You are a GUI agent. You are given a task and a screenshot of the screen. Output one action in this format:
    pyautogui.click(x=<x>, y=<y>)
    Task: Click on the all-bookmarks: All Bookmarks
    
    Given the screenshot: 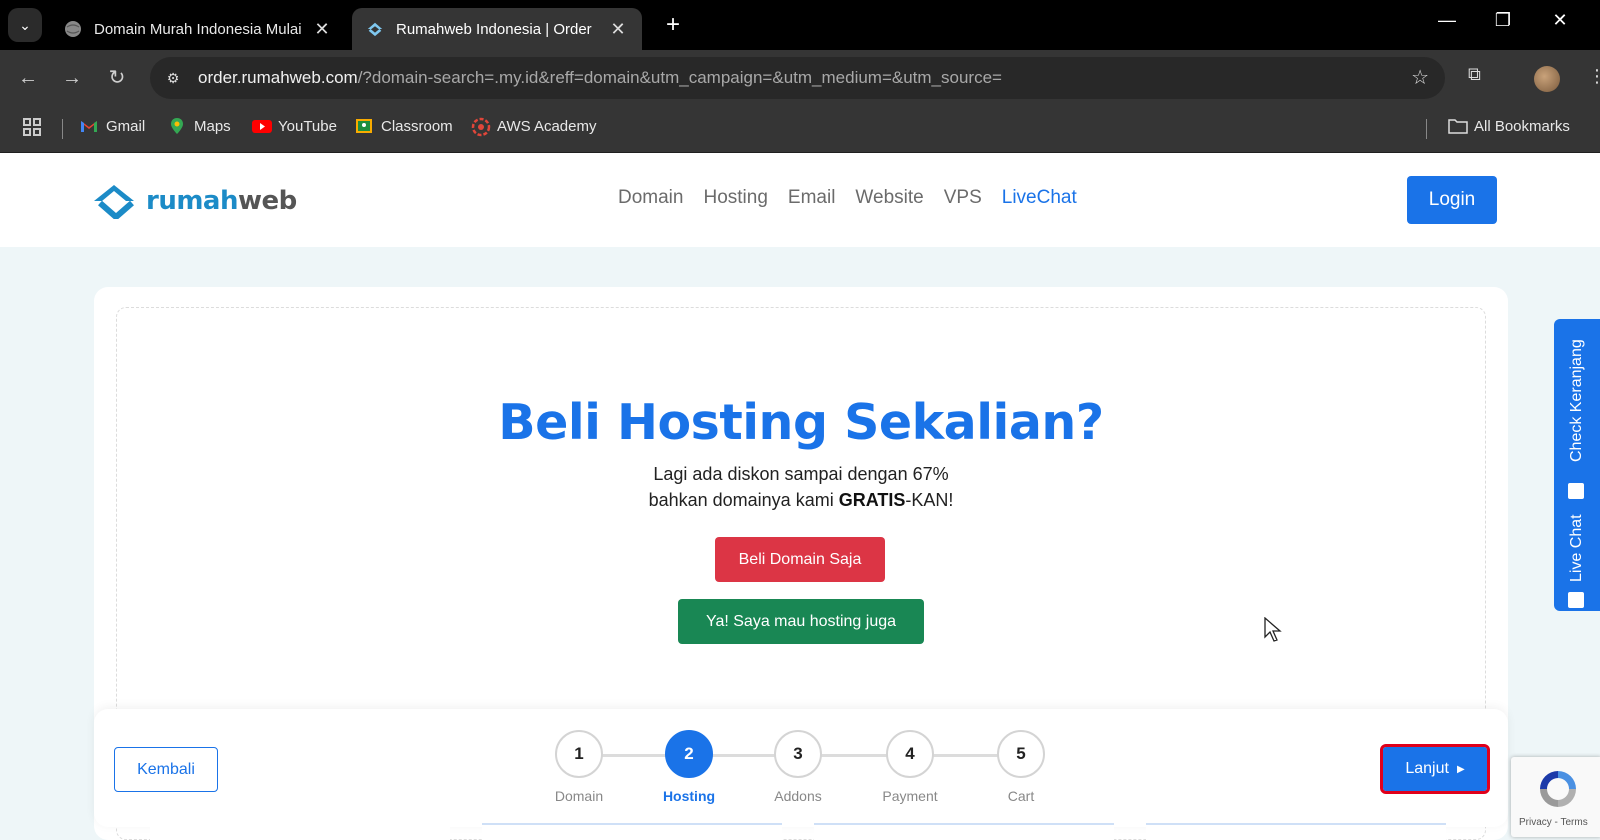 What is the action you would take?
    pyautogui.click(x=1509, y=126)
    